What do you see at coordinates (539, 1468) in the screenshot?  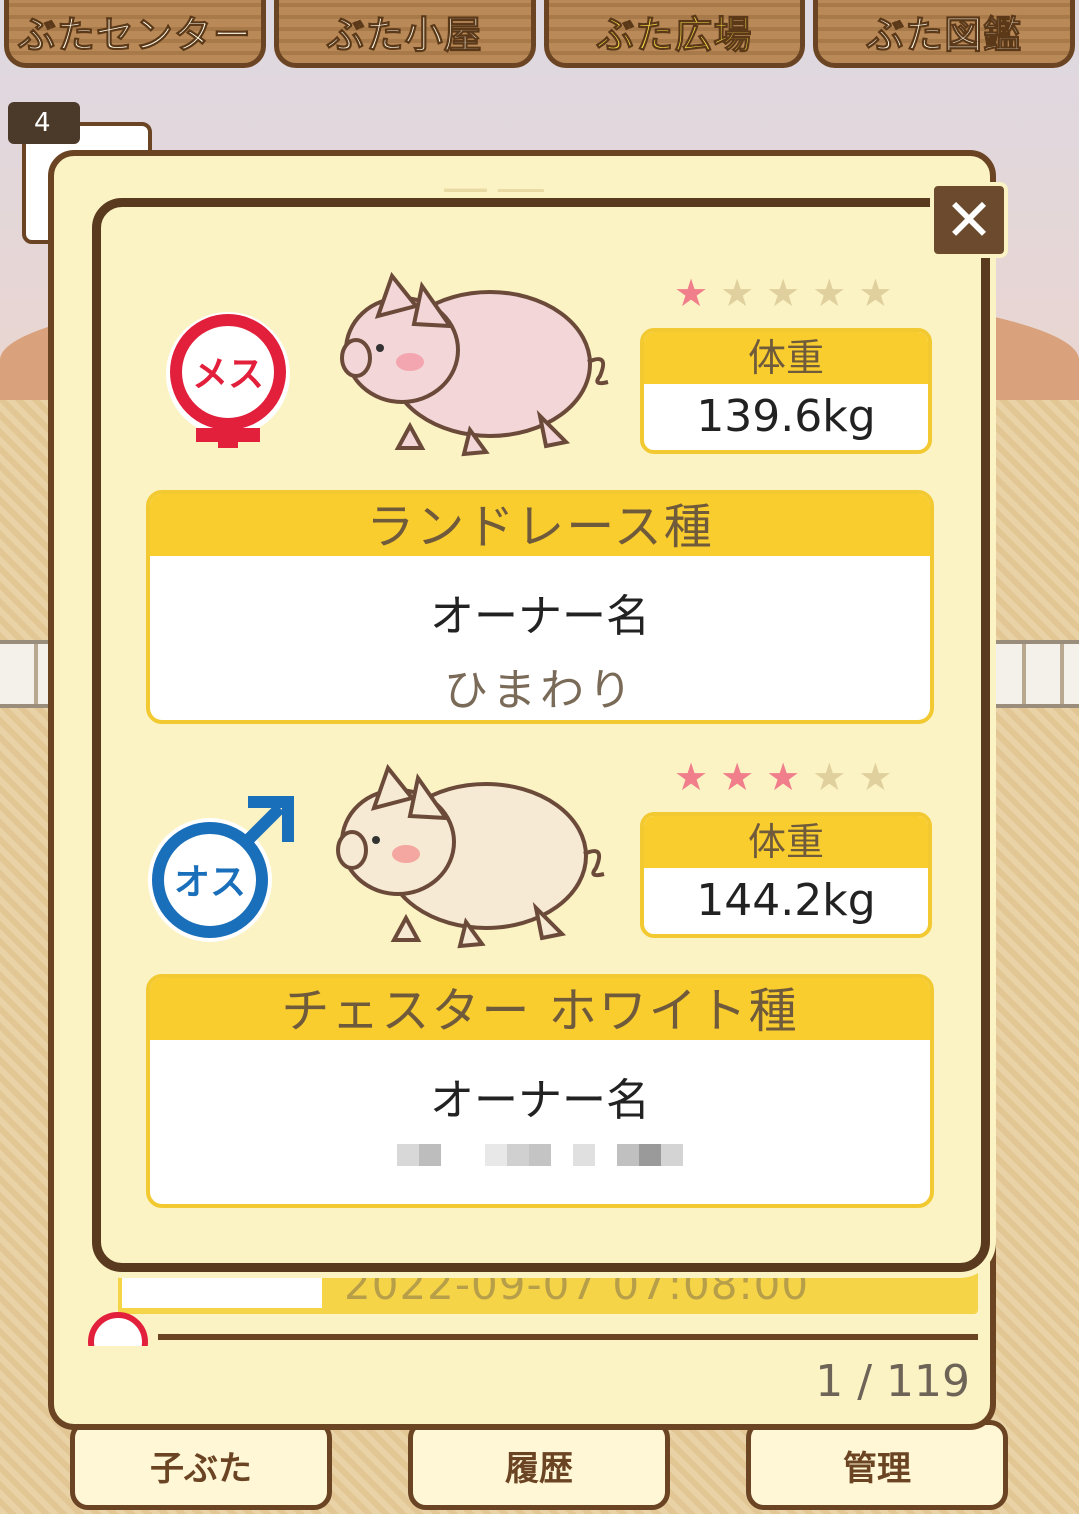 I see `history-button-label: 履歴` at bounding box center [539, 1468].